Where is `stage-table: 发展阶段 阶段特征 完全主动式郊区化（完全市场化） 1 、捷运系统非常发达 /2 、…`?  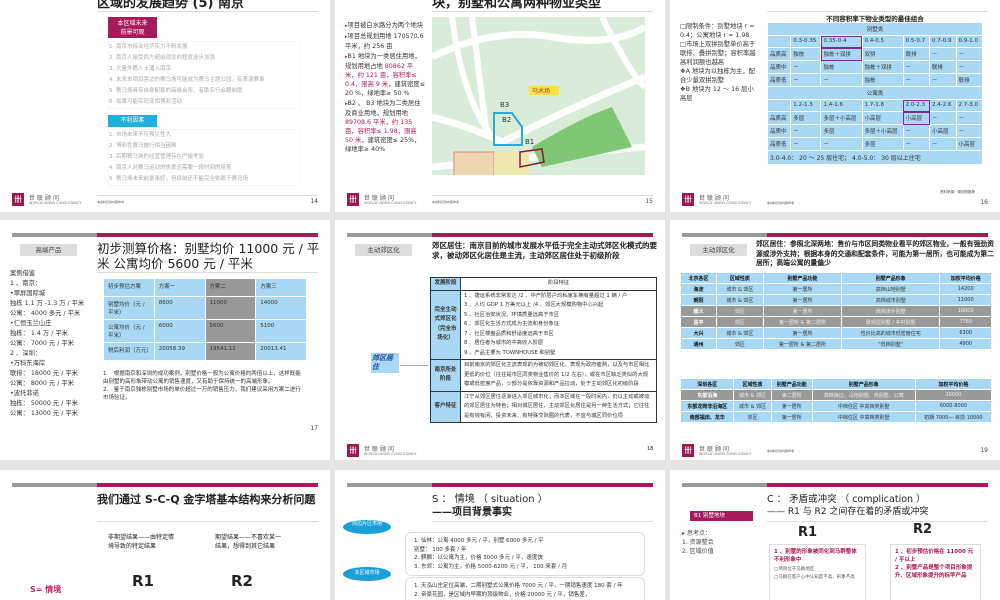
stage-table: 发展阶段 阶段特征 完全主动式郊区化（完全市场化） 1 、捷运系统非常发达 /2 、… is located at coordinates (543, 350).